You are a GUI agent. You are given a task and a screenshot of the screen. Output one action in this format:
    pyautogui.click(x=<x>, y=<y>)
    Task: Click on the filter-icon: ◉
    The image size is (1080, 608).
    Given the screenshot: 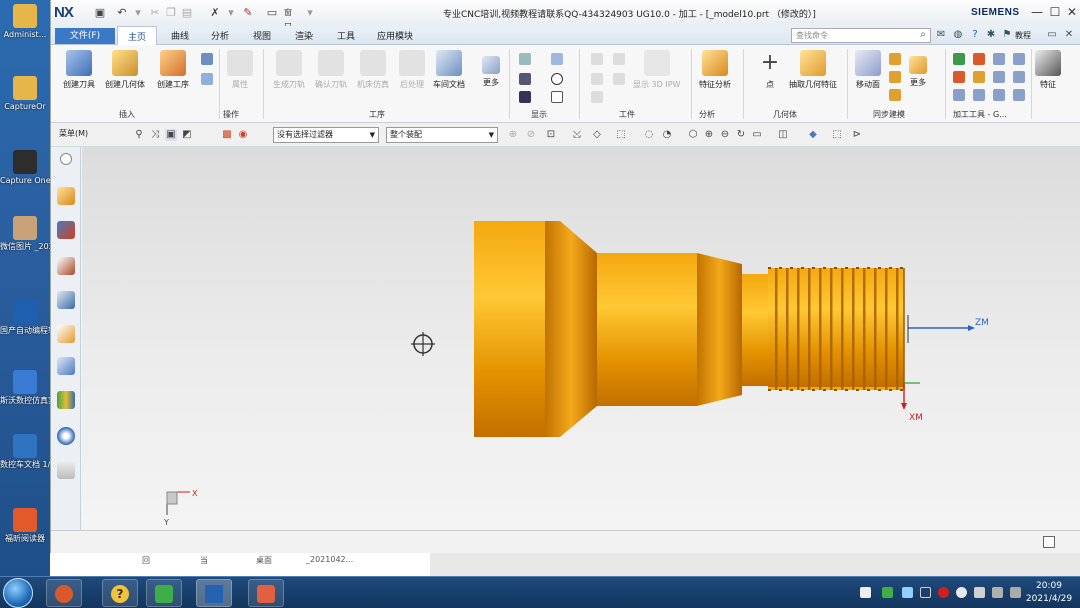 What is the action you would take?
    pyautogui.click(x=243, y=135)
    